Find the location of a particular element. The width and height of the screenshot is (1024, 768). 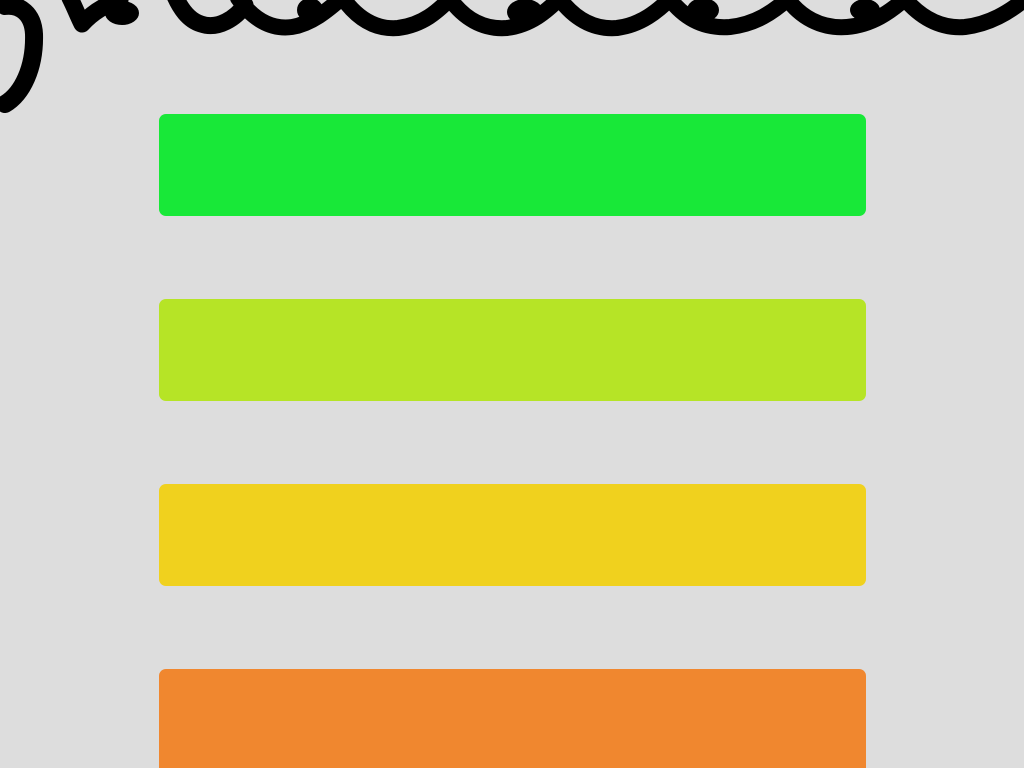

script-letter-c is located at coordinates (865, 10).